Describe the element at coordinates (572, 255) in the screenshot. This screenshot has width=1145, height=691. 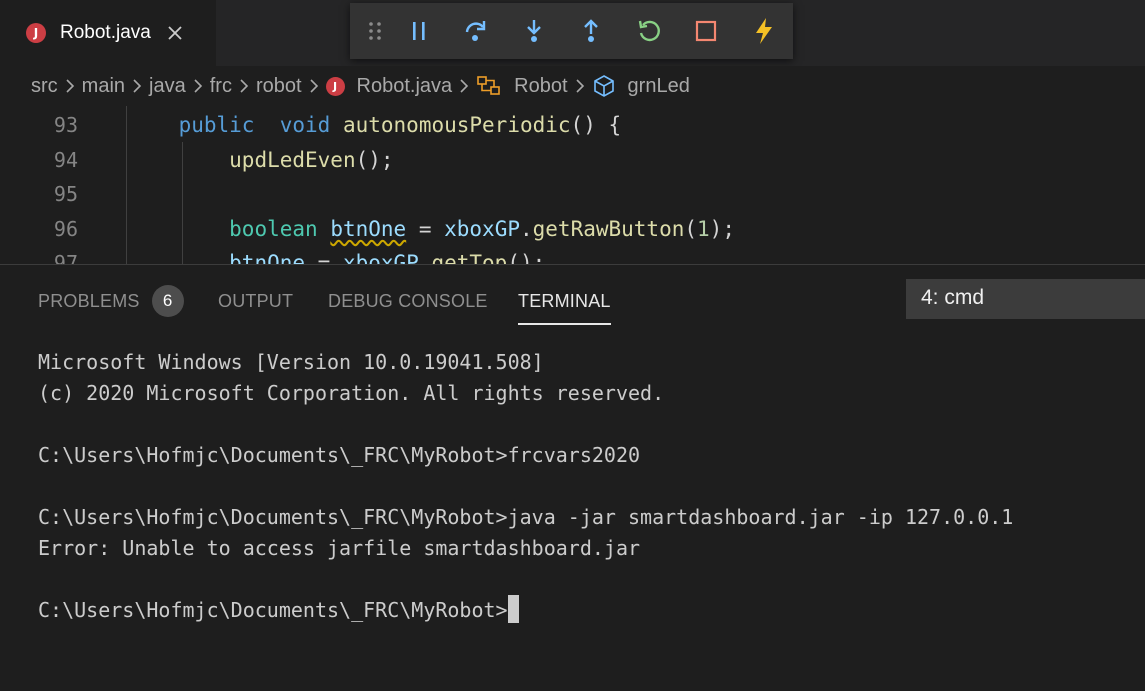
I see `code-line: 97 btnOne = xboxGP.getTop();` at that location.